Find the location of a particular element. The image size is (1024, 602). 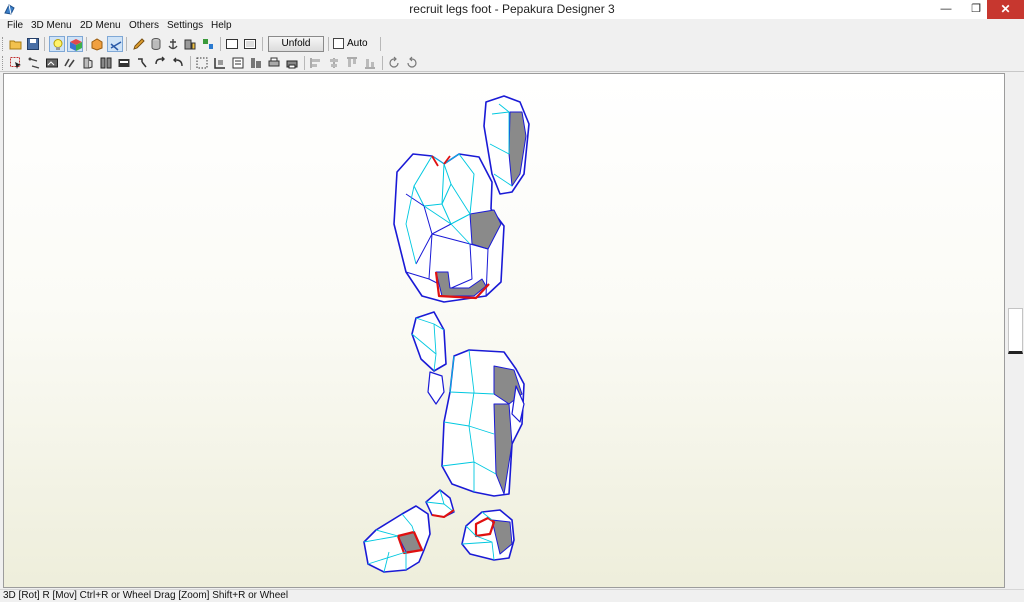

close-button: ✕ is located at coordinates (1005, 9).